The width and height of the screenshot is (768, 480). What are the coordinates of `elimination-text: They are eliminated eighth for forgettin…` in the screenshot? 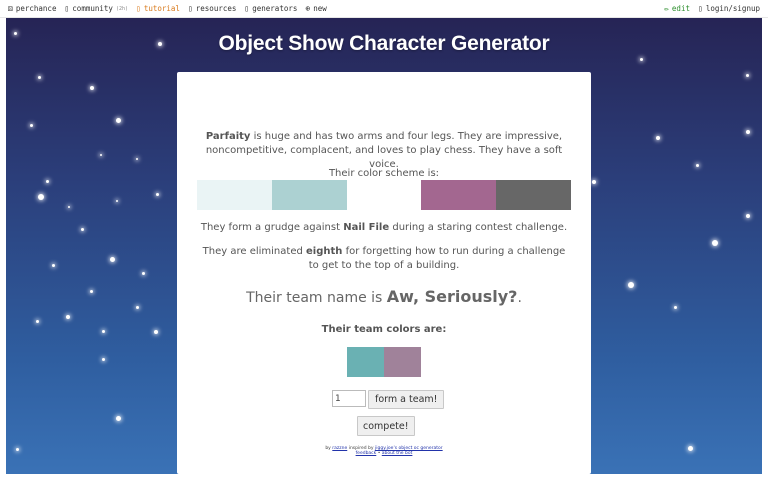 It's located at (384, 259).